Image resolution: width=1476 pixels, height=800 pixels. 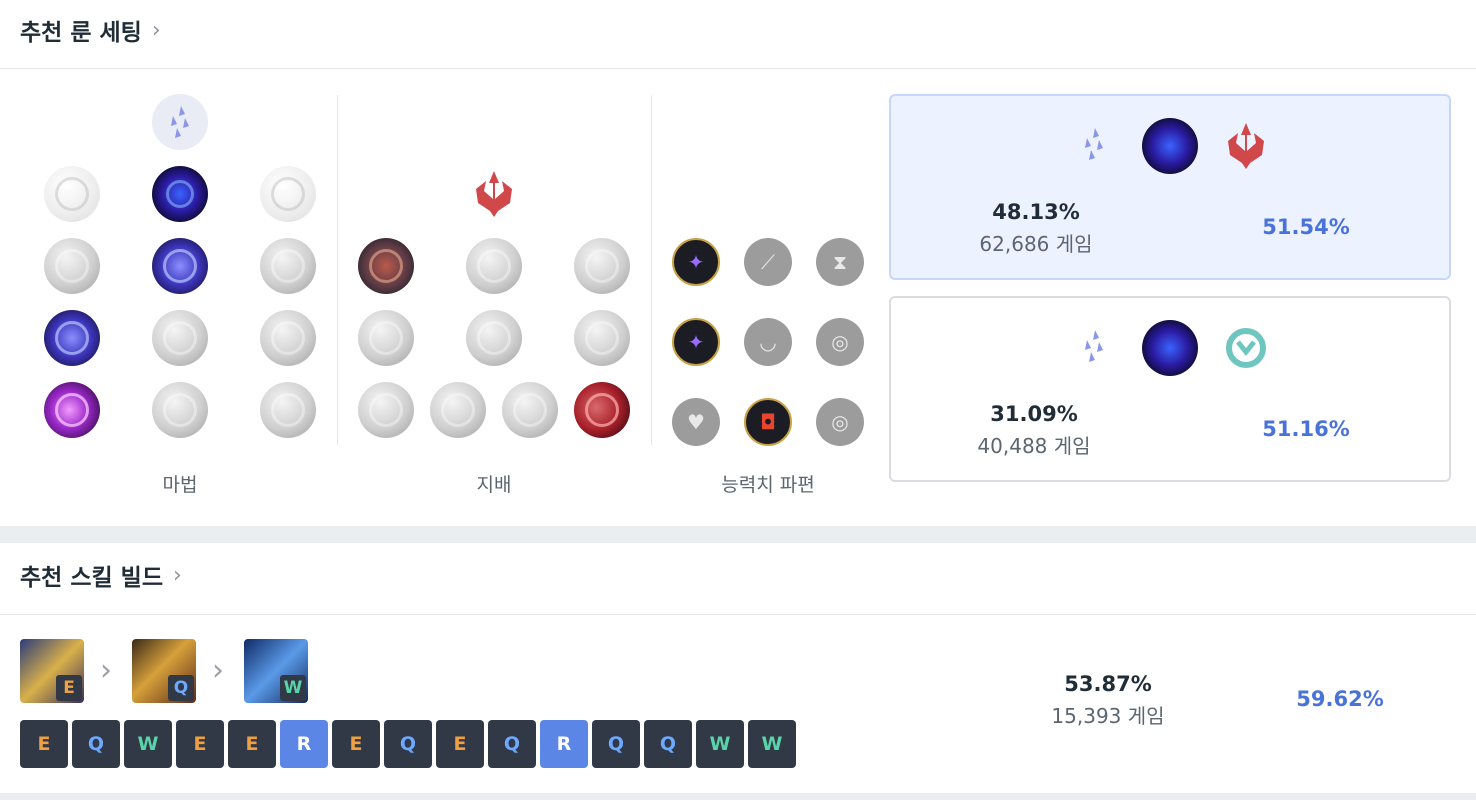 What do you see at coordinates (1108, 700) in the screenshot?
I see `skill-pick-stats: 53.87% 15,393 게임` at bounding box center [1108, 700].